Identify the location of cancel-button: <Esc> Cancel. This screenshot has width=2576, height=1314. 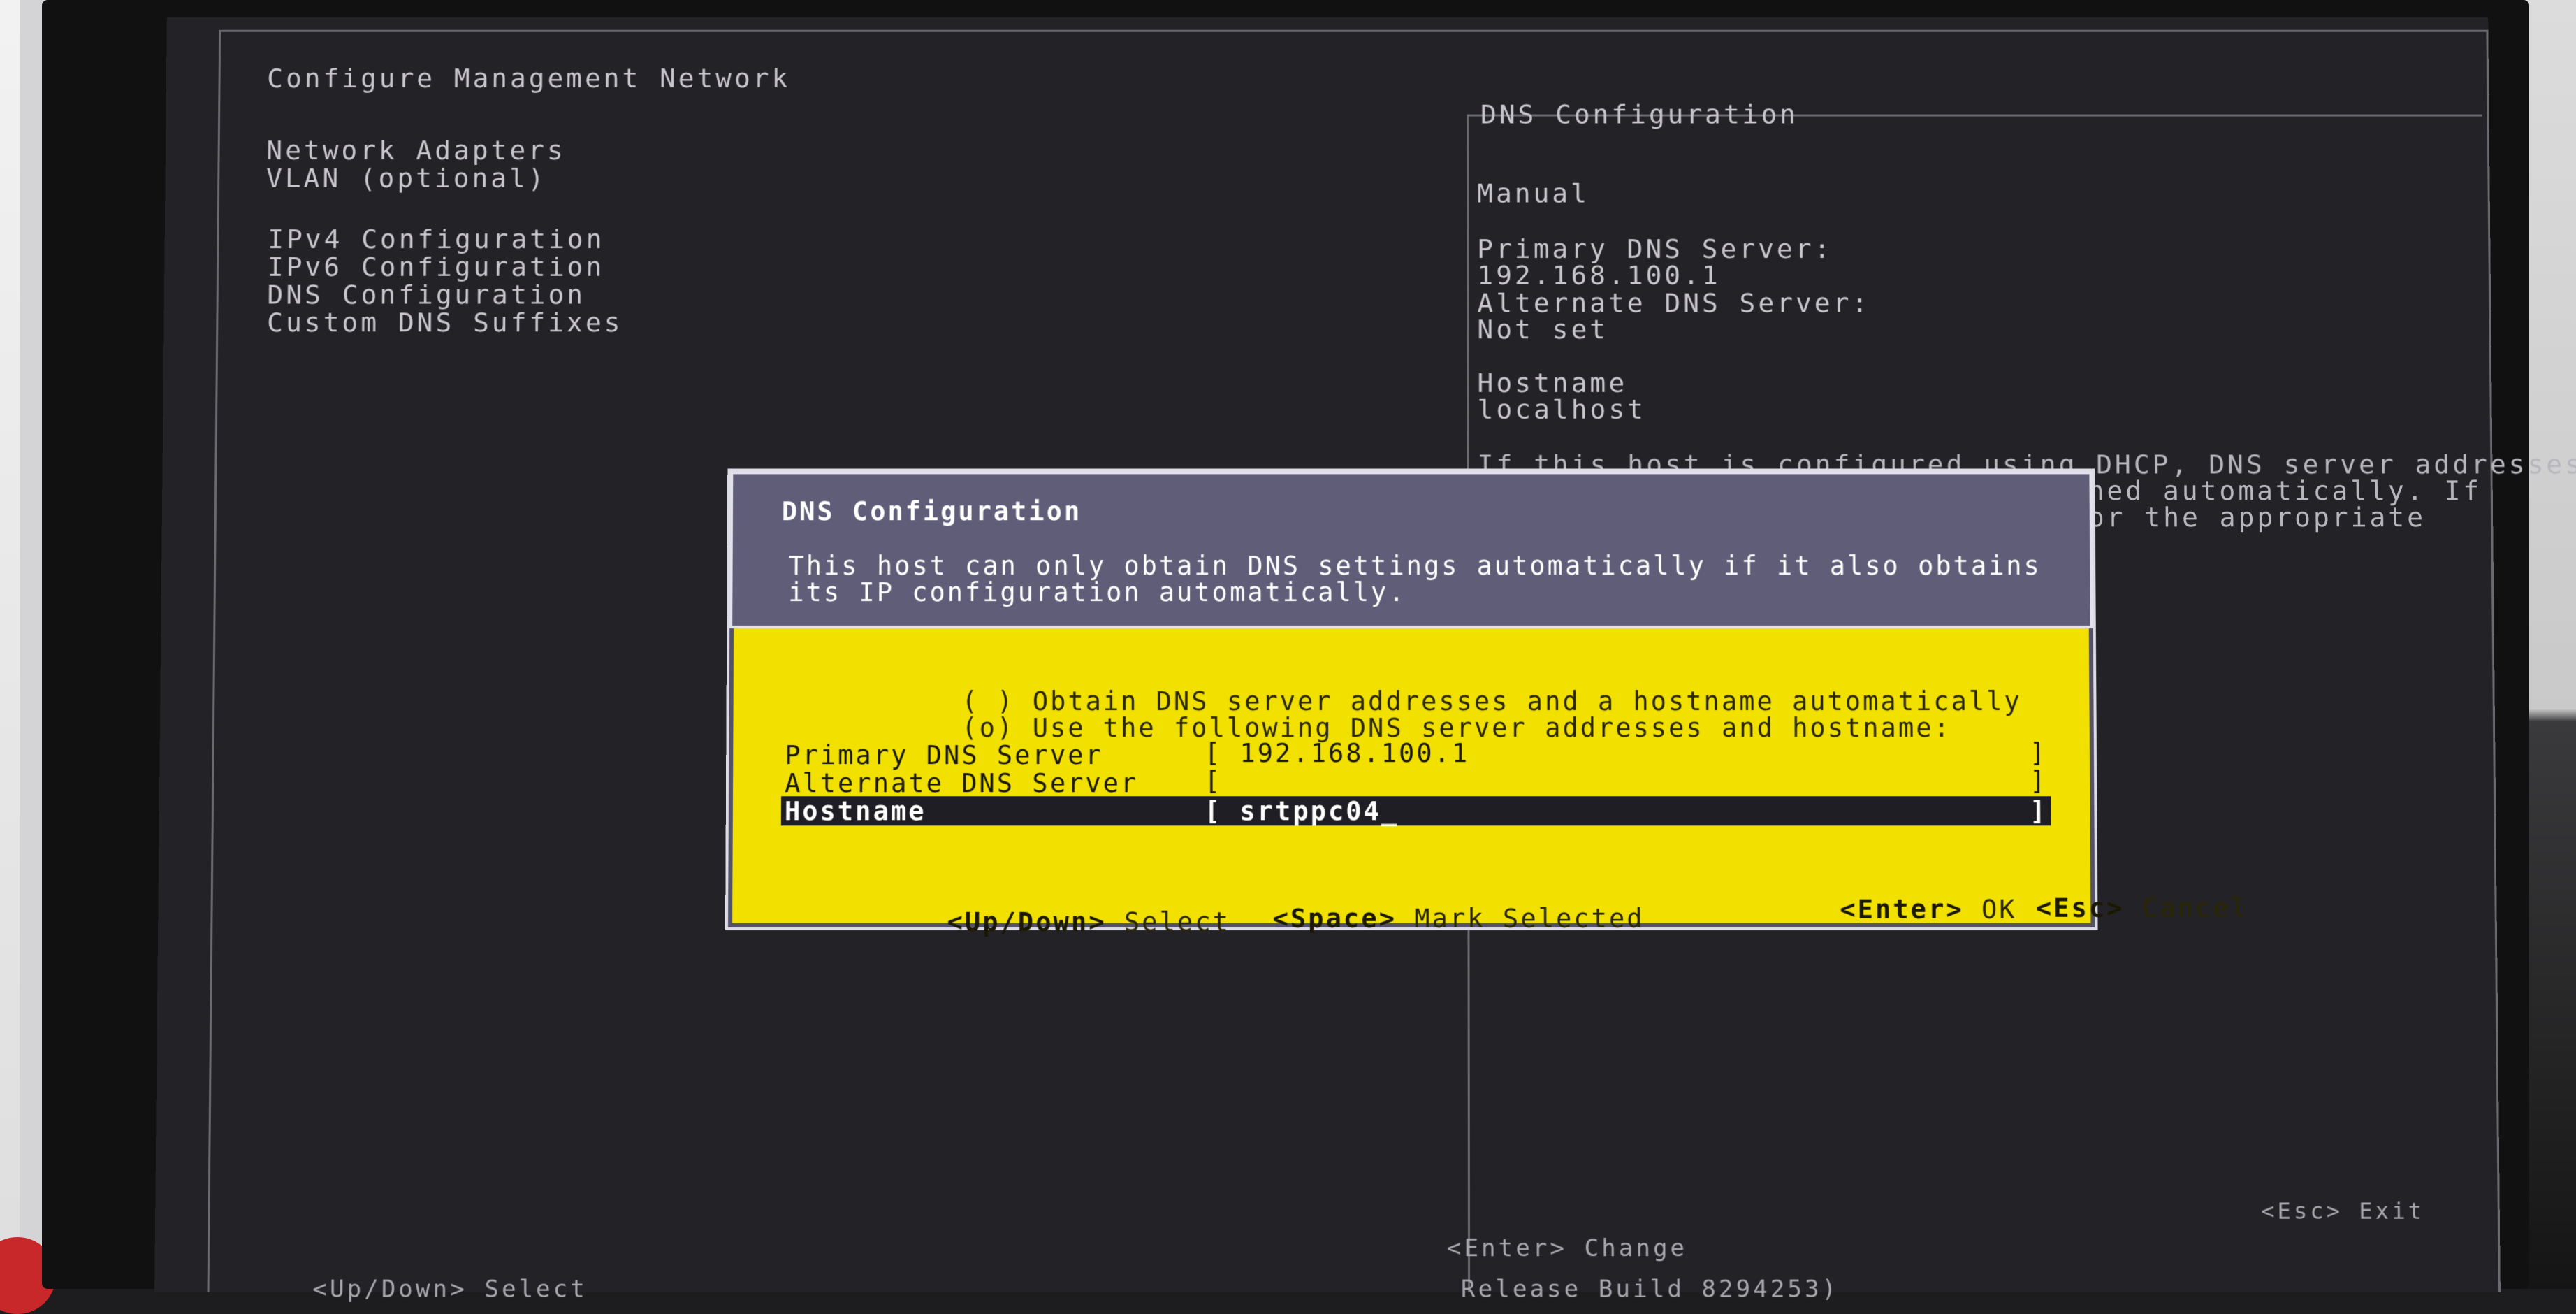
(2053, 907).